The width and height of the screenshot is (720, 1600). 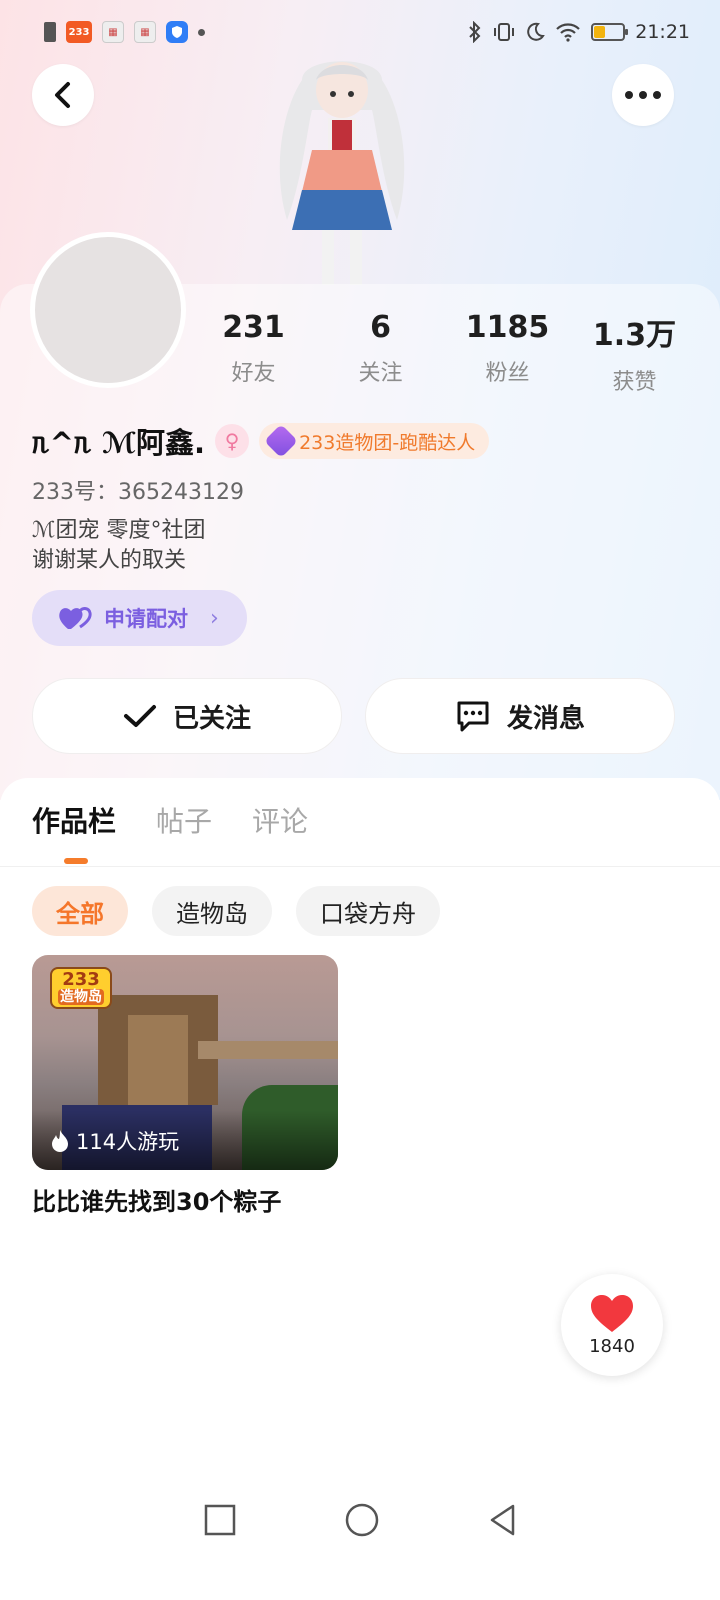 What do you see at coordinates (76, 861) in the screenshot?
I see `active-tab-indicator` at bounding box center [76, 861].